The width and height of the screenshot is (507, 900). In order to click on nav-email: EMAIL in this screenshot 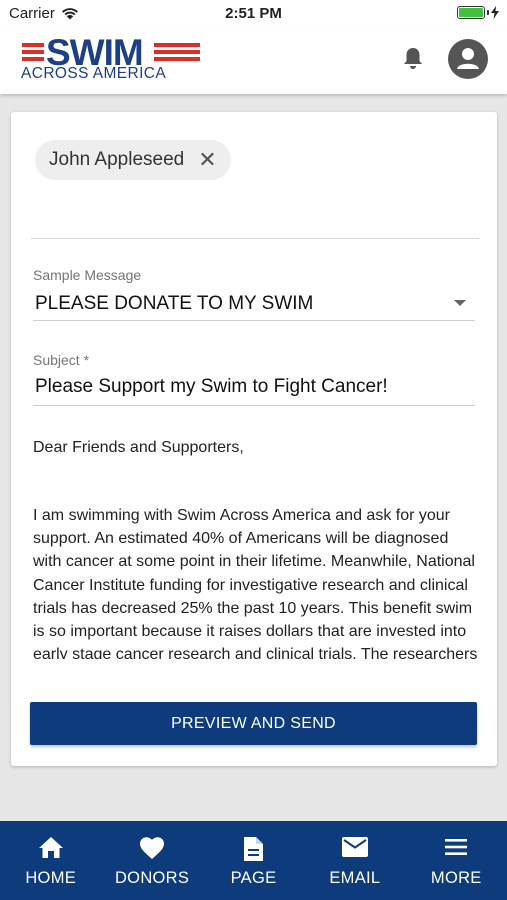, I will do `click(354, 860)`.